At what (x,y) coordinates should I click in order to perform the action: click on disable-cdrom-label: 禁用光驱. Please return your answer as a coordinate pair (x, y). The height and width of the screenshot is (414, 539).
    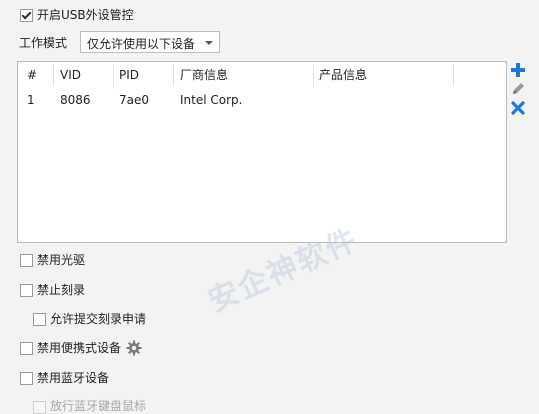
    Looking at the image, I should click on (61, 260).